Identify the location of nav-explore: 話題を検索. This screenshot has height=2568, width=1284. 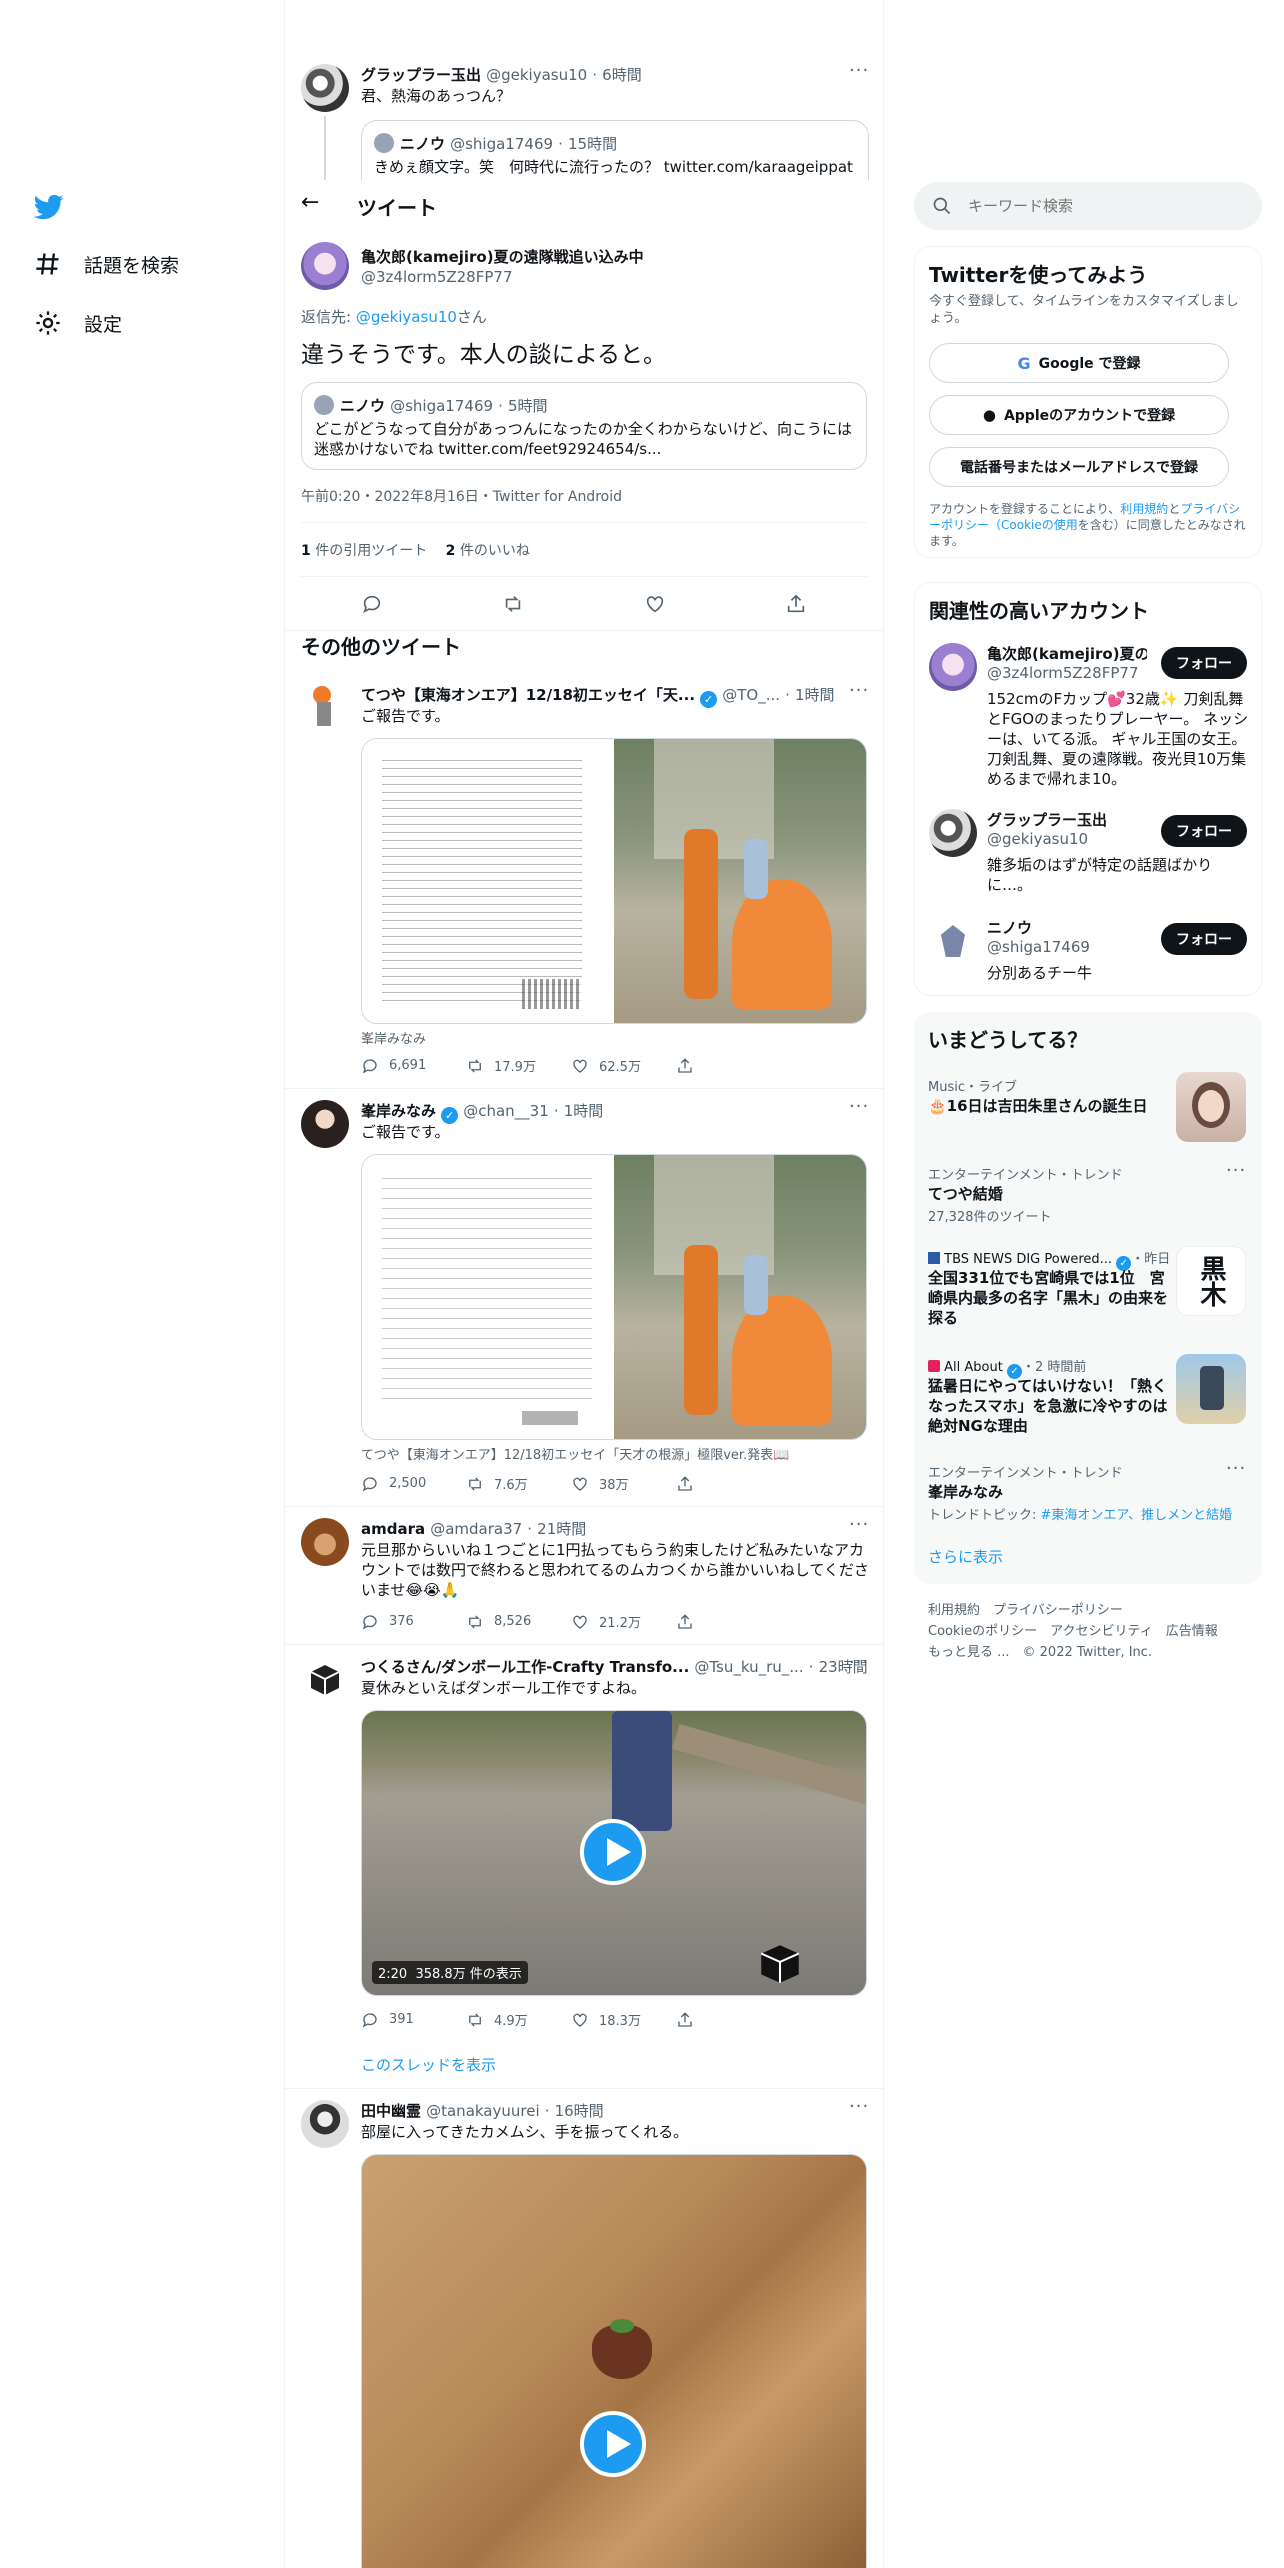
(106, 264).